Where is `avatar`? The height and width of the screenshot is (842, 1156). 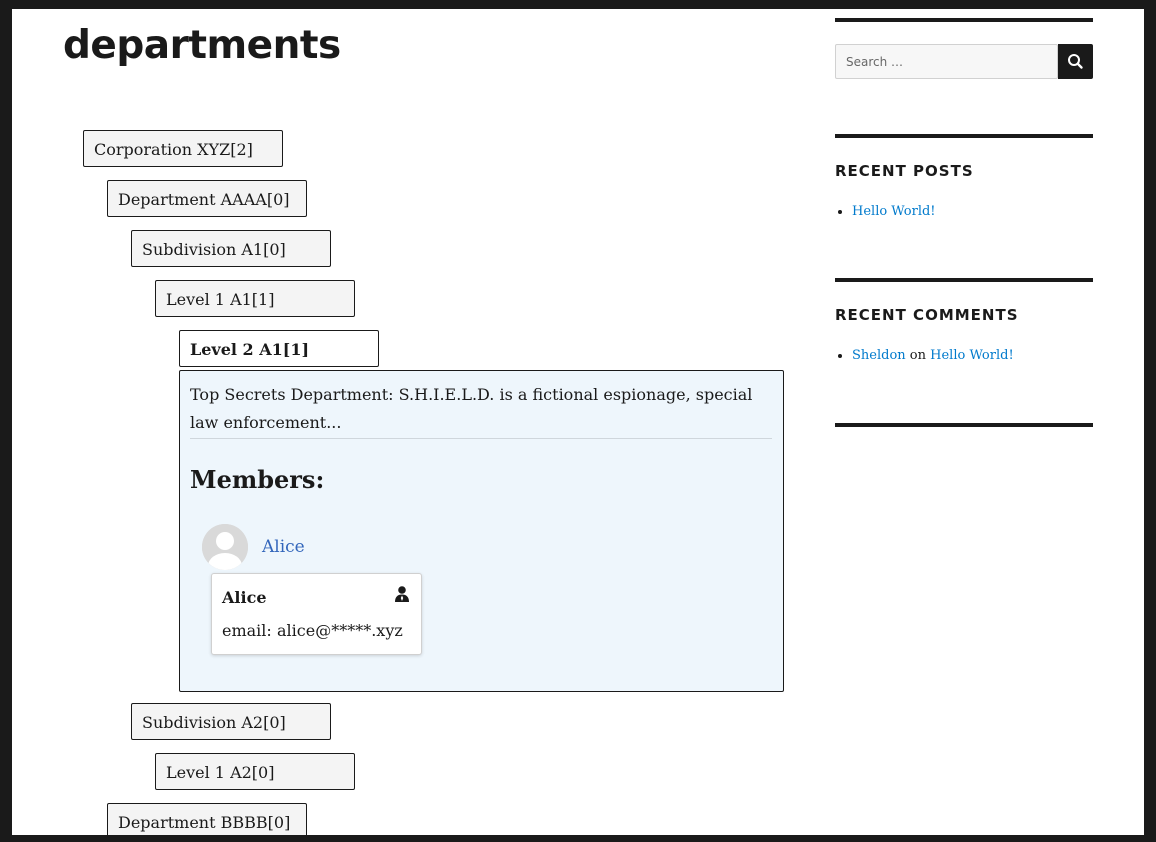
avatar is located at coordinates (225, 547).